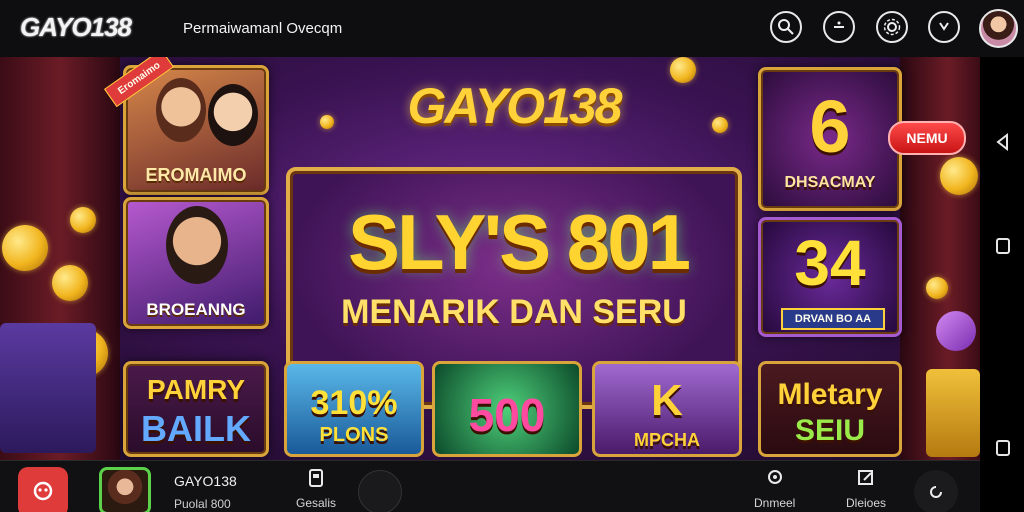 Image resolution: width=1024 pixels, height=512 pixels. I want to click on subtitle: MENARIK DAN SERU, so click(514, 312).